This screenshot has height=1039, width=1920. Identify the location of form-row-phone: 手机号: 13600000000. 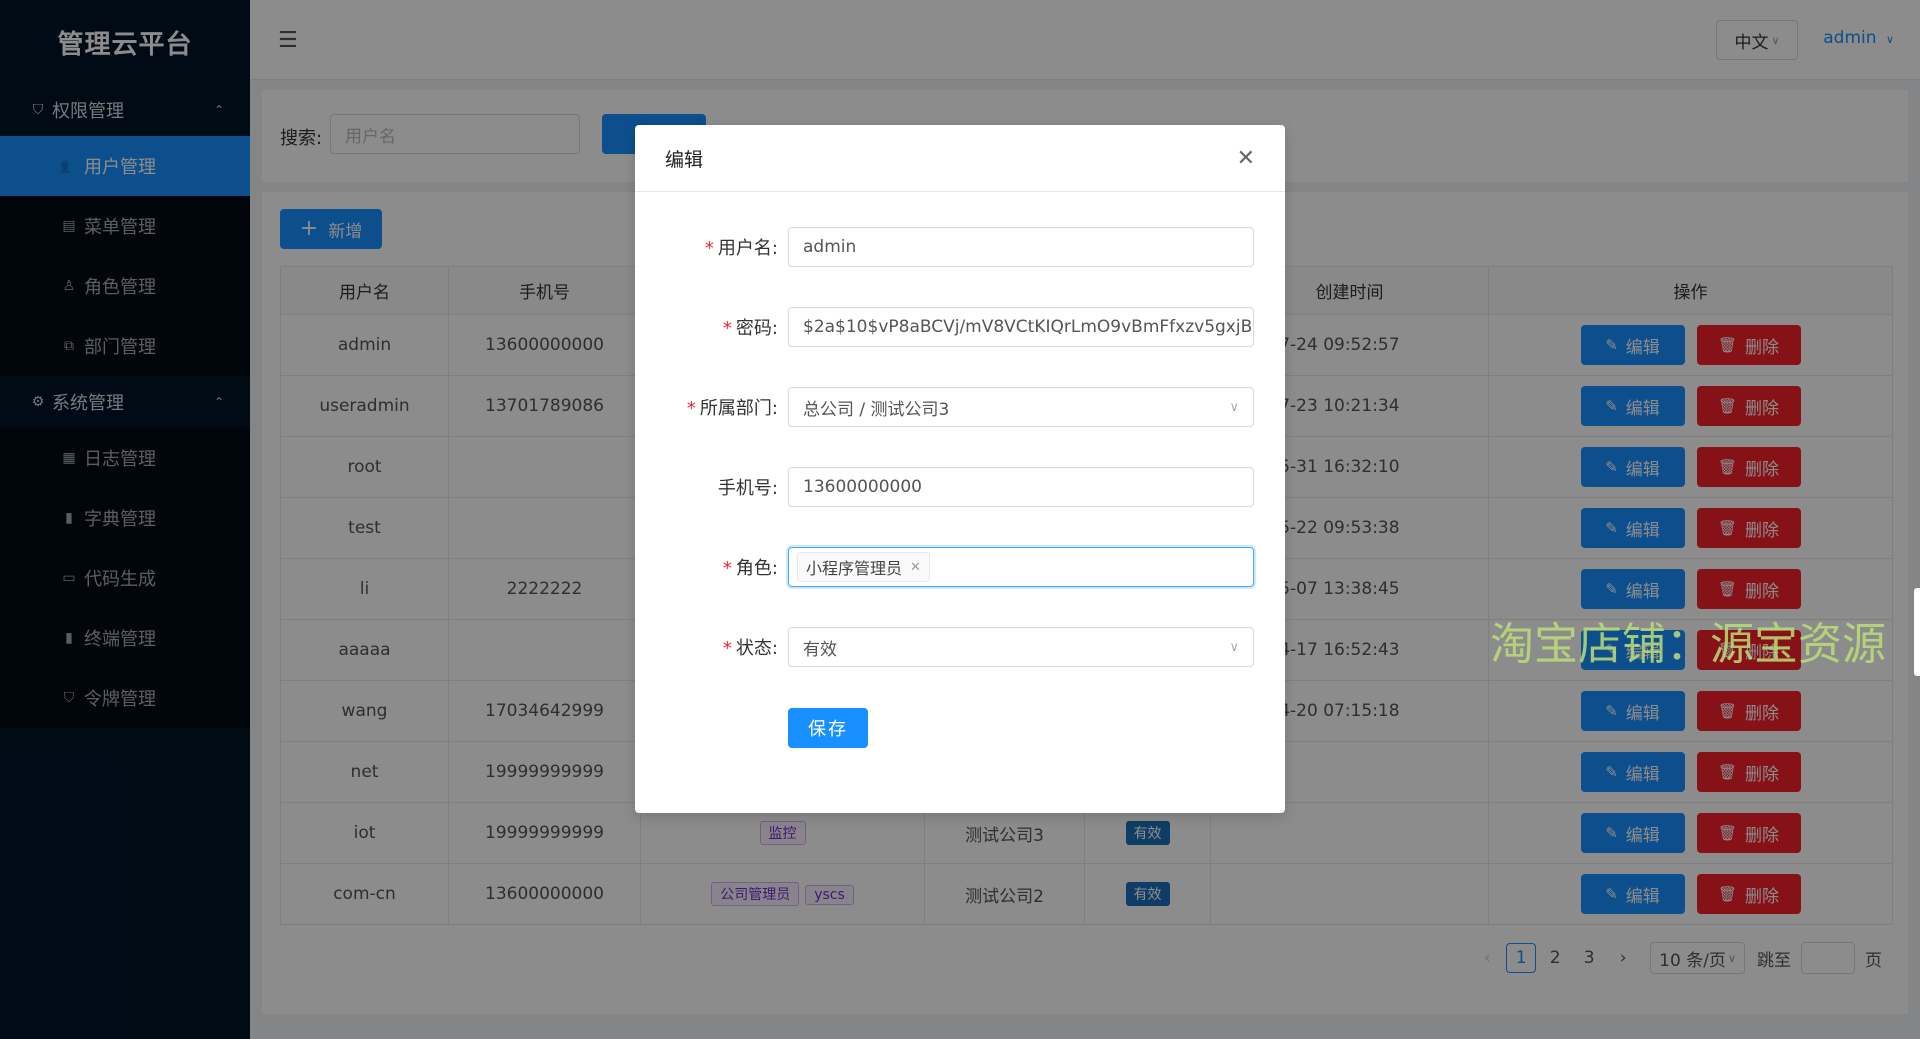
(960, 487).